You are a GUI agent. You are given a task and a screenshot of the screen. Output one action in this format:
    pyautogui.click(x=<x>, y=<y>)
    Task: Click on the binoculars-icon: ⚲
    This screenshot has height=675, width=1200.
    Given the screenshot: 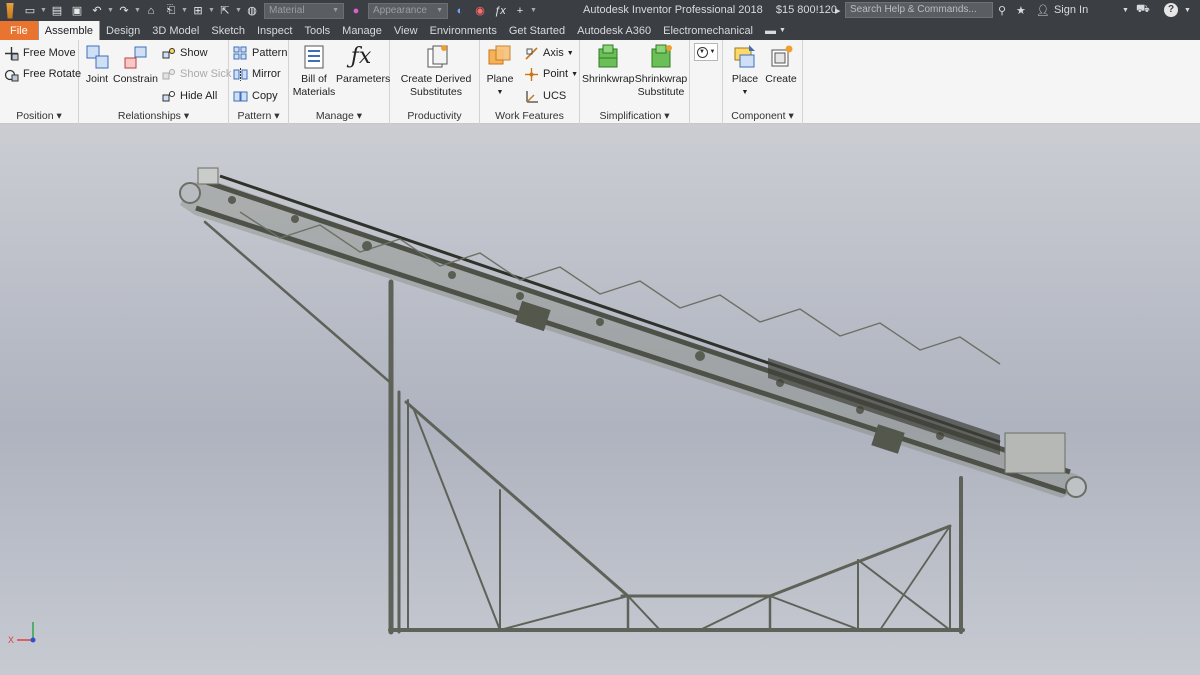 What is the action you would take?
    pyautogui.click(x=1002, y=10)
    